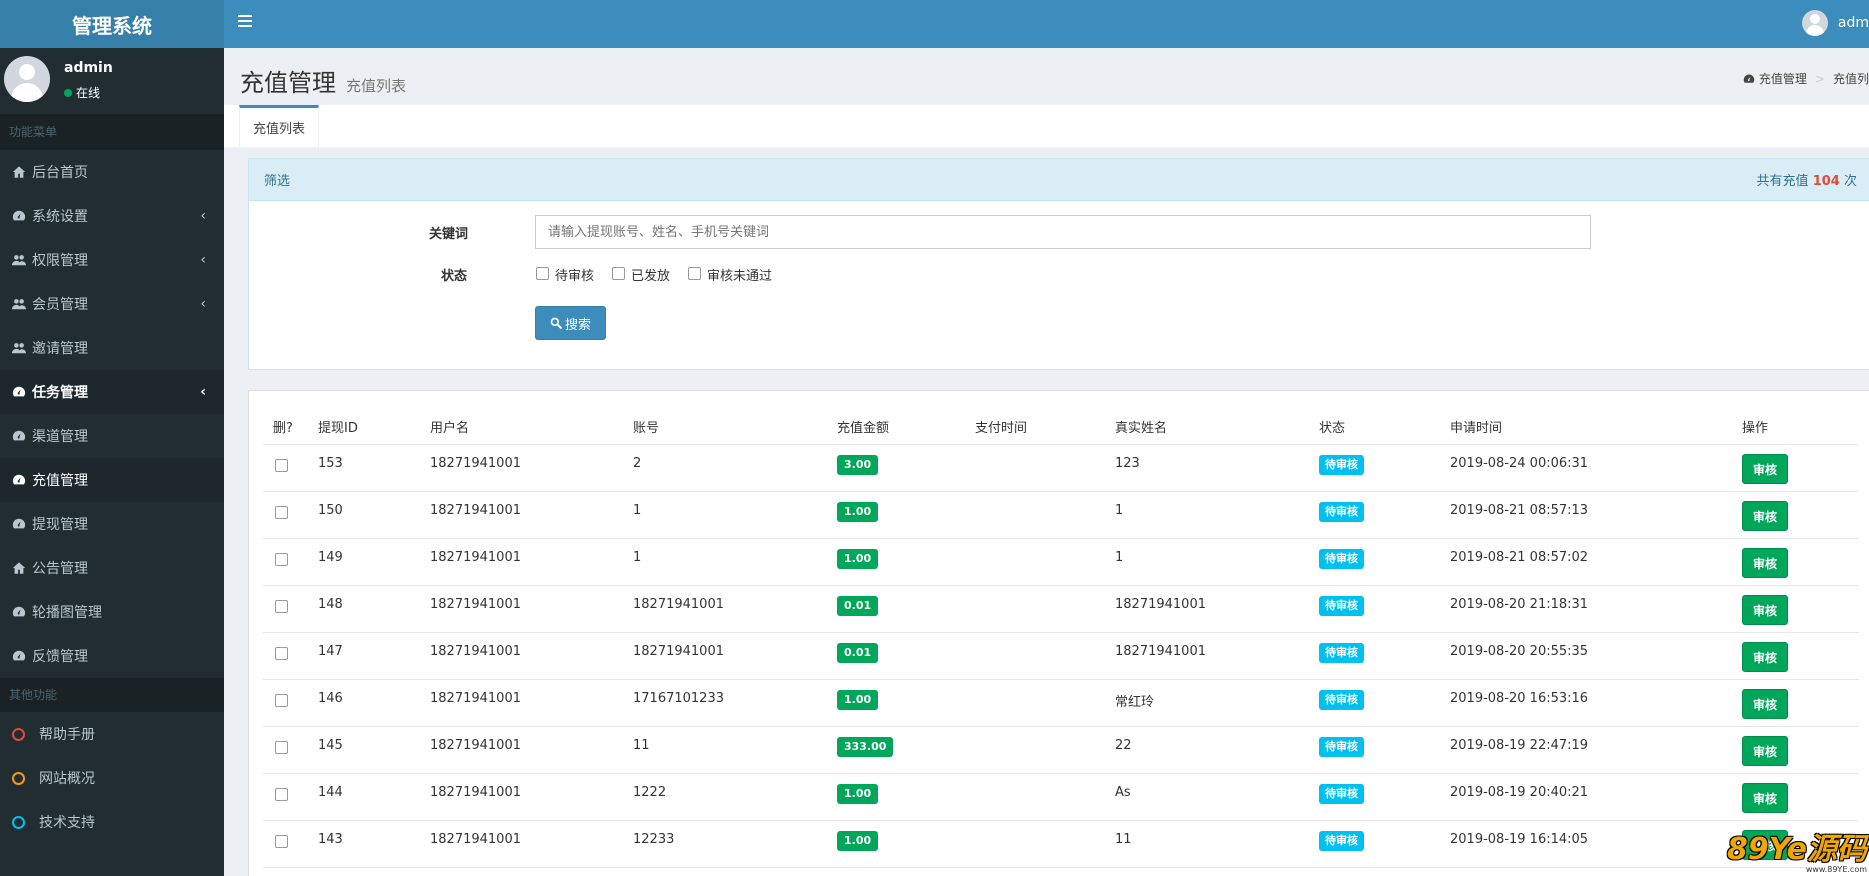  What do you see at coordinates (112, 612) in the screenshot?
I see `sidebar-item-11: 轮播图管理` at bounding box center [112, 612].